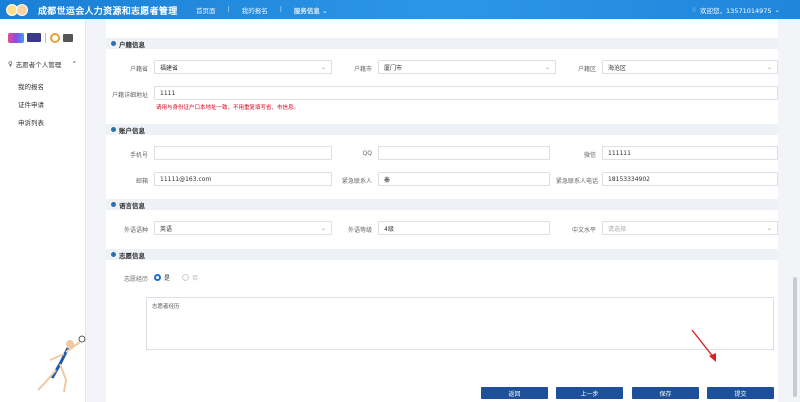 Image resolution: width=800 pixels, height=402 pixels. Describe the element at coordinates (795, 337) in the screenshot. I see `scrollbar-thumb` at that location.